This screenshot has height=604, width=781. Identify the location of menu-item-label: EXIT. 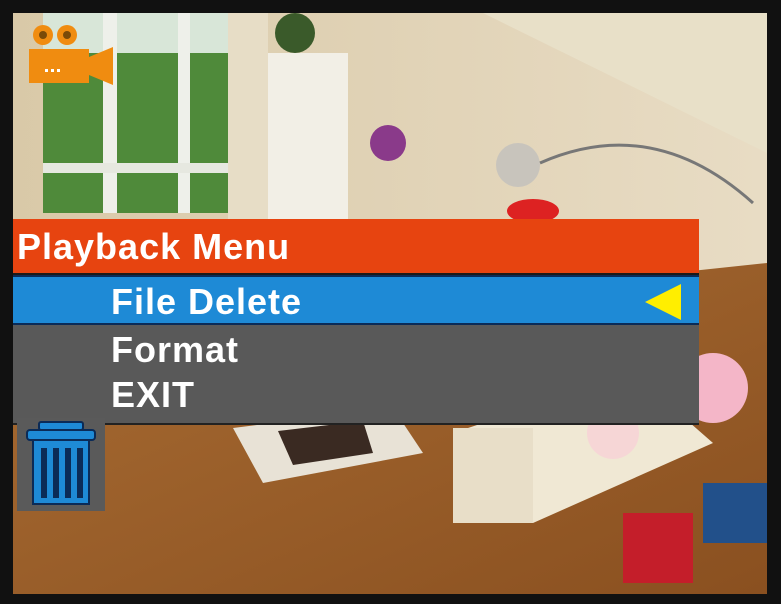
(153, 394).